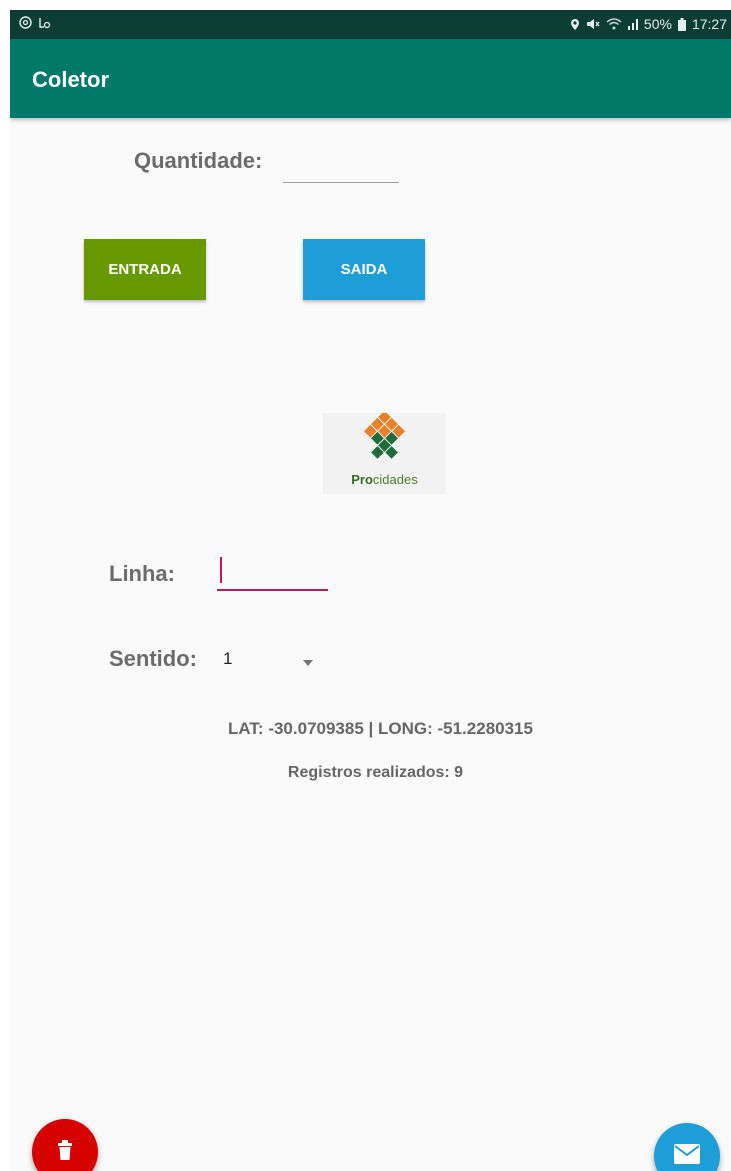 The image size is (731, 1171). I want to click on app-bar: Coletor, so click(370, 78).